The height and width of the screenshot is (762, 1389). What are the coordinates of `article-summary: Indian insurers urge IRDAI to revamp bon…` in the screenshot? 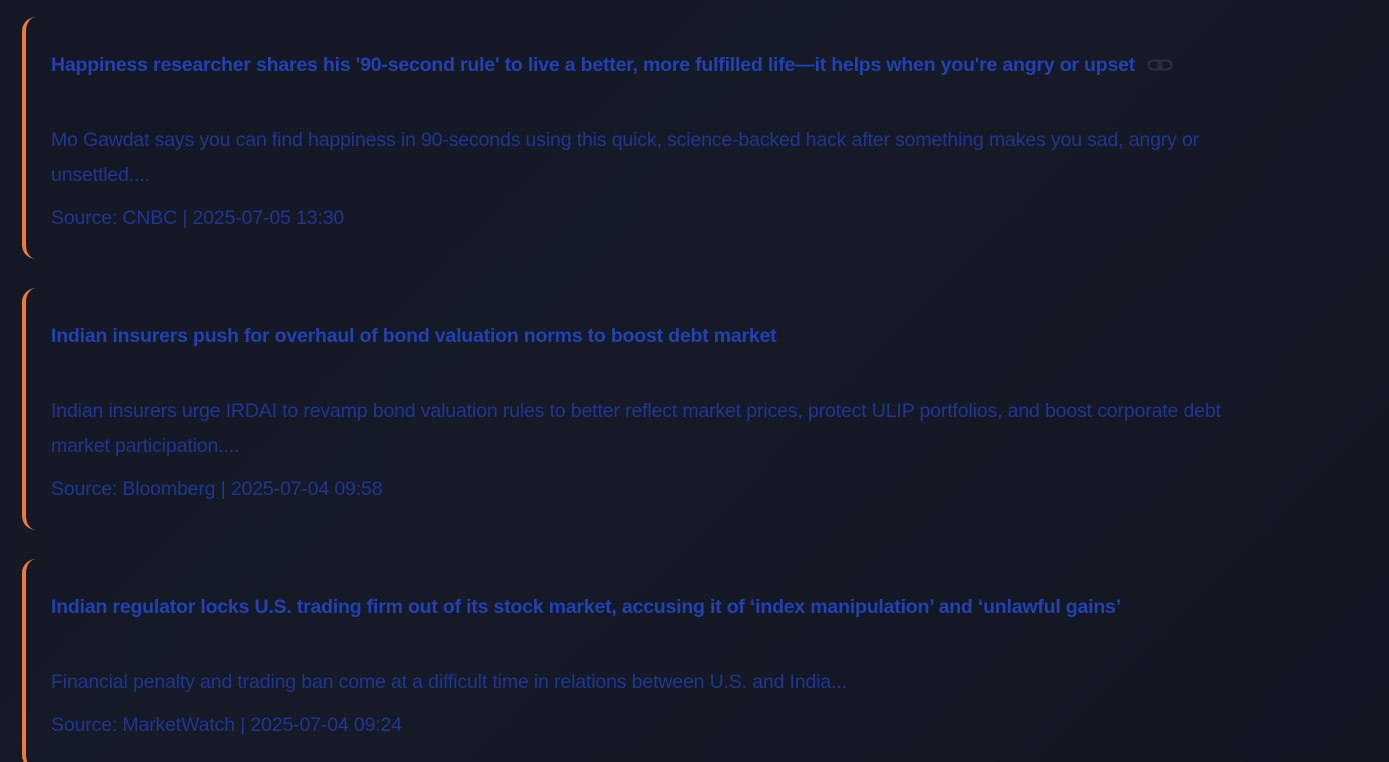 It's located at (636, 428).